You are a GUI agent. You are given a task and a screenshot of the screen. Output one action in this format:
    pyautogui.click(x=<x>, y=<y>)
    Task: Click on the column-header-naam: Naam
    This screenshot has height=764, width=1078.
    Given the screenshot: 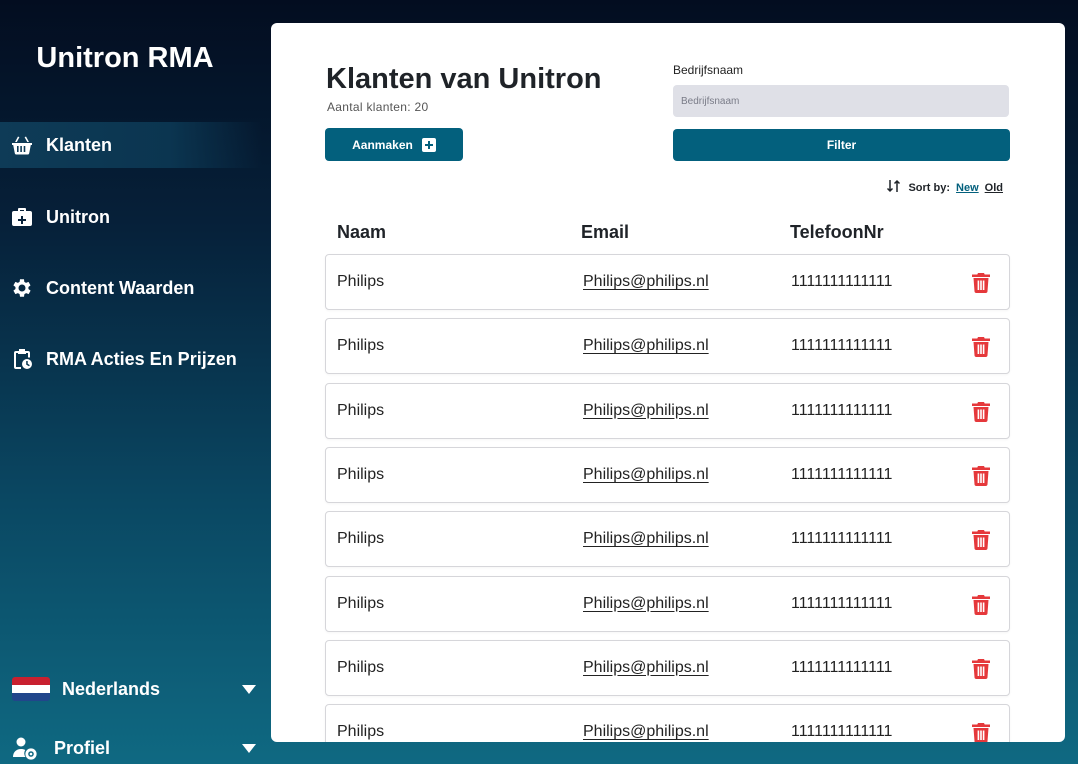 What is the action you would take?
    pyautogui.click(x=362, y=232)
    